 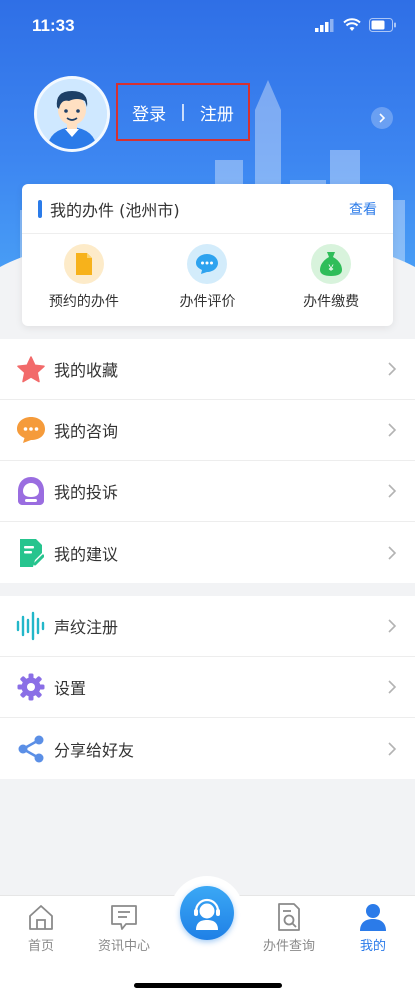 What do you see at coordinates (40, 208) in the screenshot?
I see `title-accent-bar` at bounding box center [40, 208].